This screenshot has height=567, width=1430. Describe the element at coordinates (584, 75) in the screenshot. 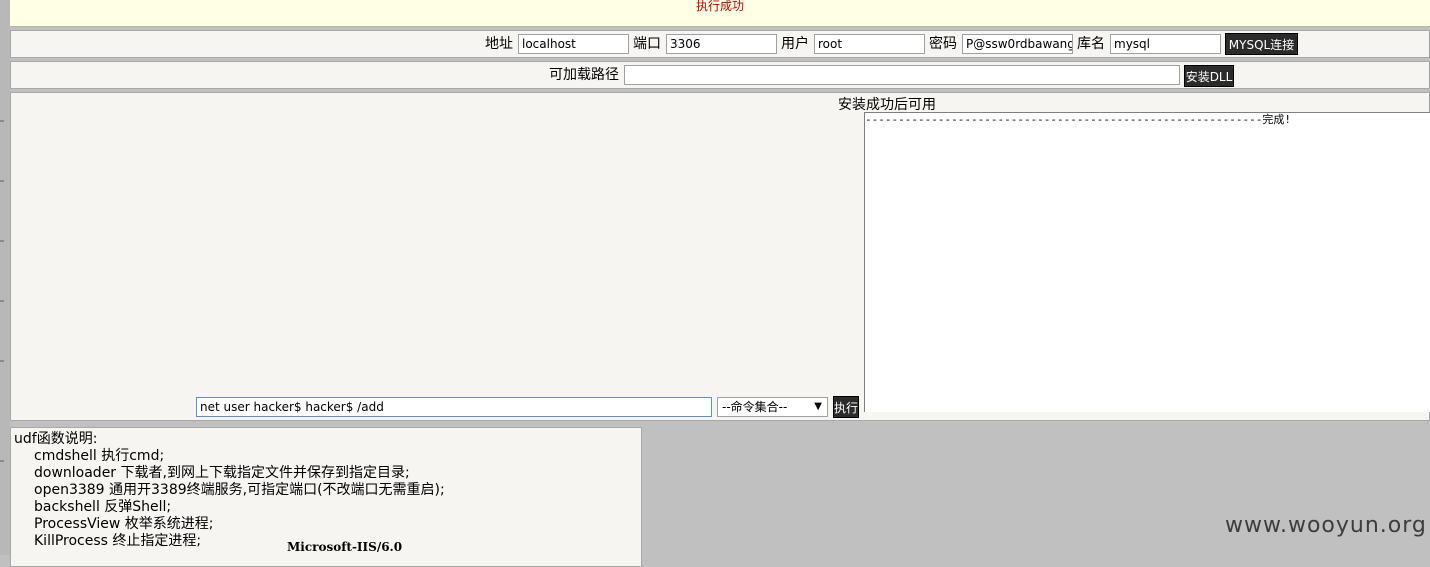

I see `load-path-label: 可加载路径` at that location.